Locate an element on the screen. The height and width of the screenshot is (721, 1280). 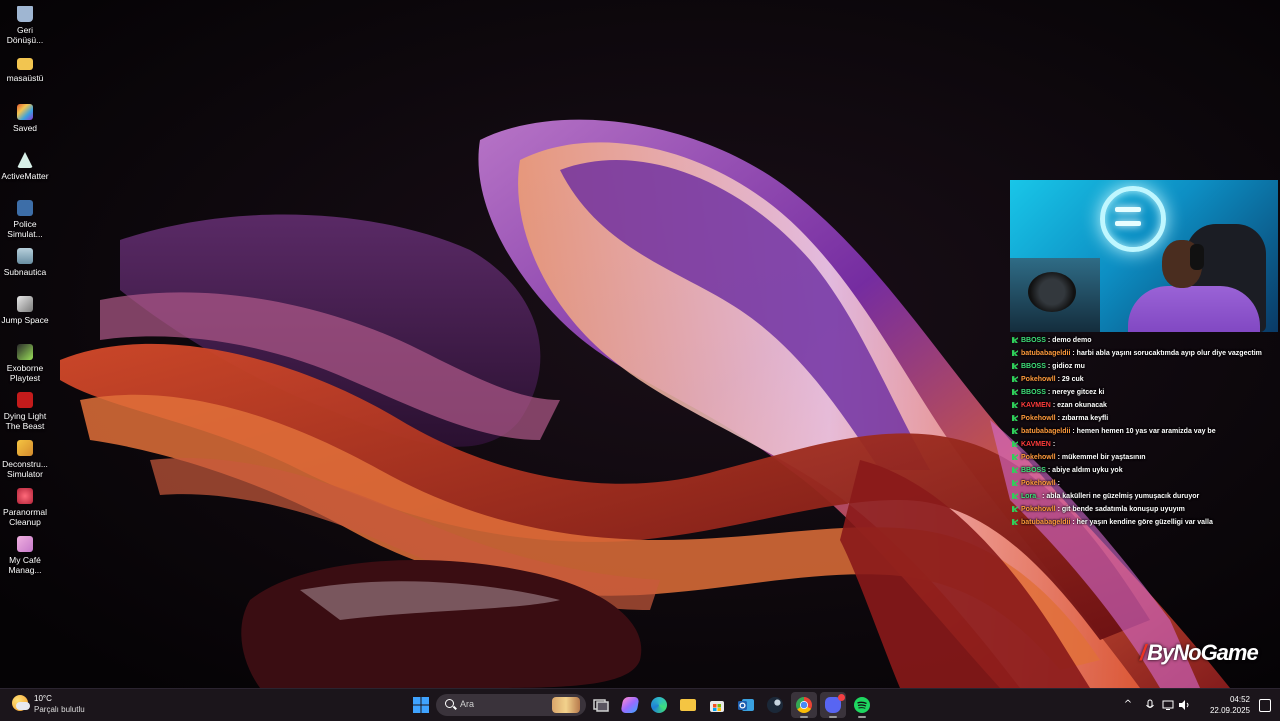
steam-button is located at coordinates (775, 705).